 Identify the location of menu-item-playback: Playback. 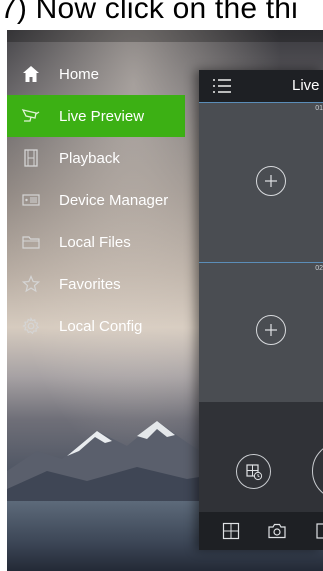
(96, 158).